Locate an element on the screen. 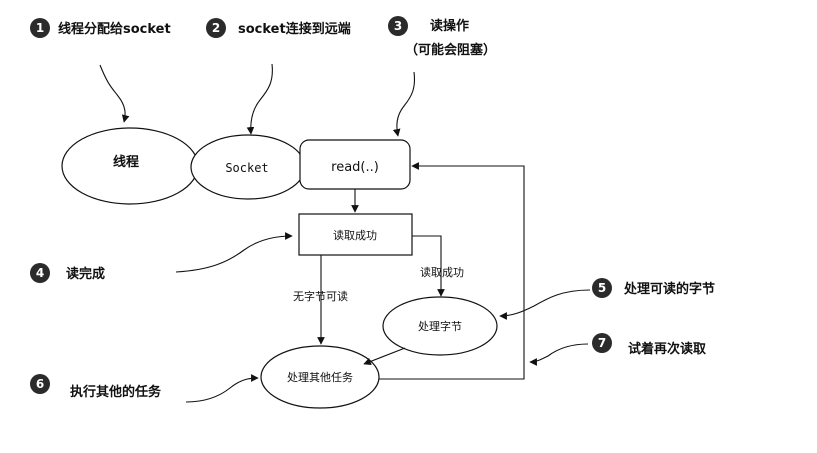 The width and height of the screenshot is (817, 453). step-1: 1 线程分配给socket is located at coordinates (100, 28).